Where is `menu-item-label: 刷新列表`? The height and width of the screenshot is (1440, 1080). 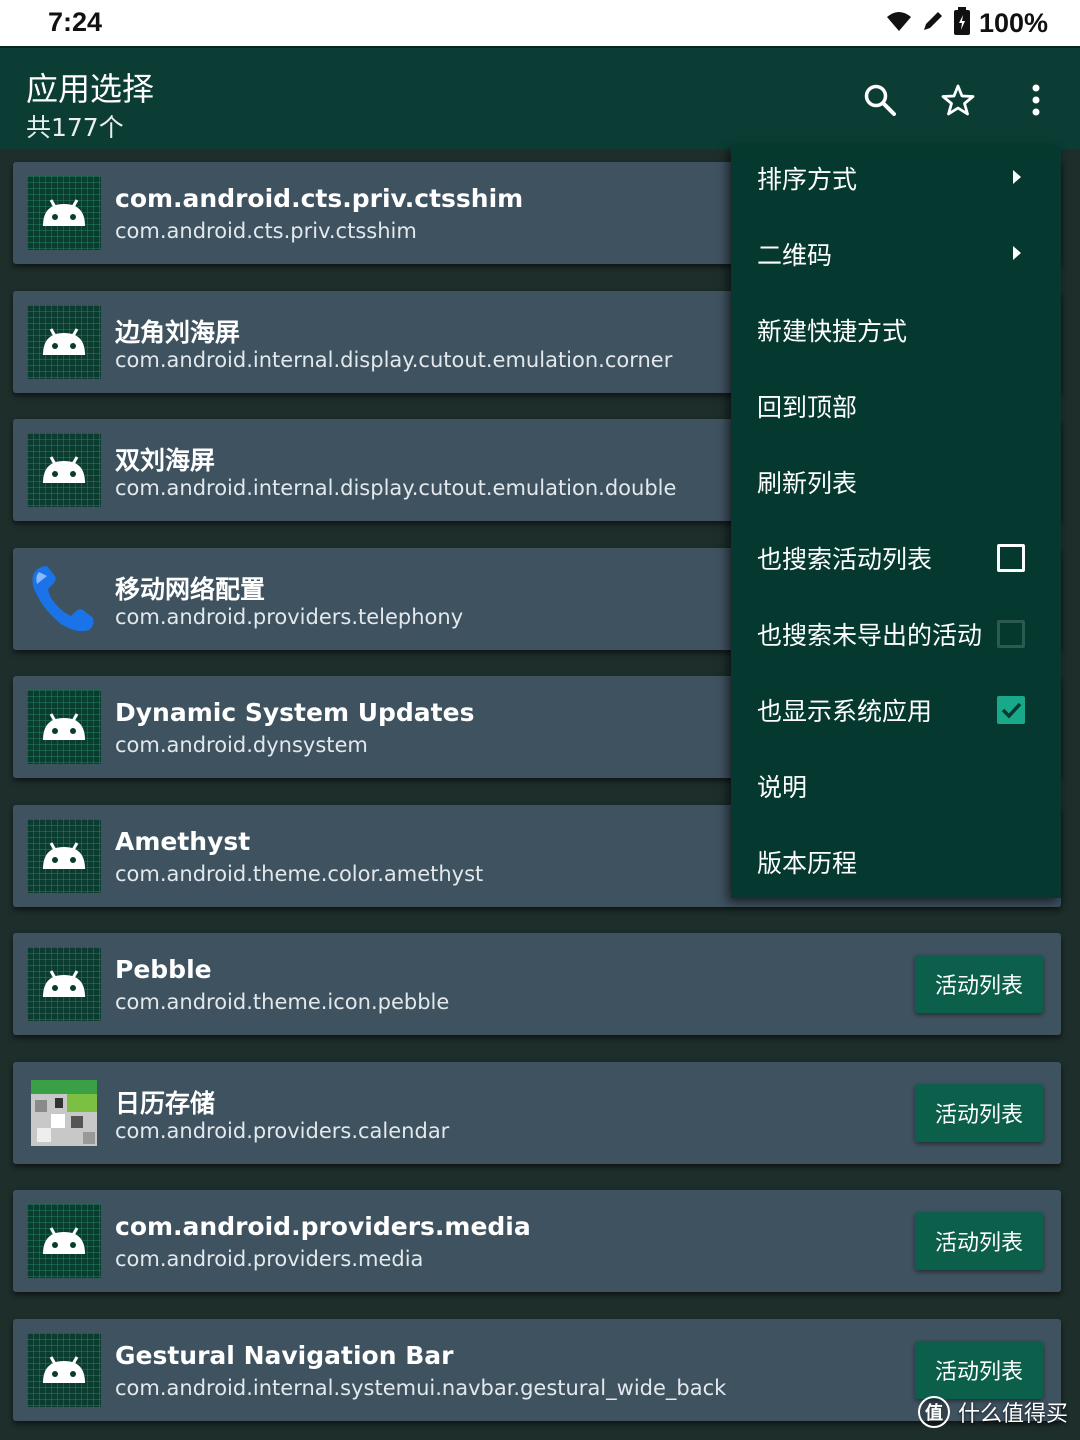
menu-item-label: 刷新列表 is located at coordinates (807, 483).